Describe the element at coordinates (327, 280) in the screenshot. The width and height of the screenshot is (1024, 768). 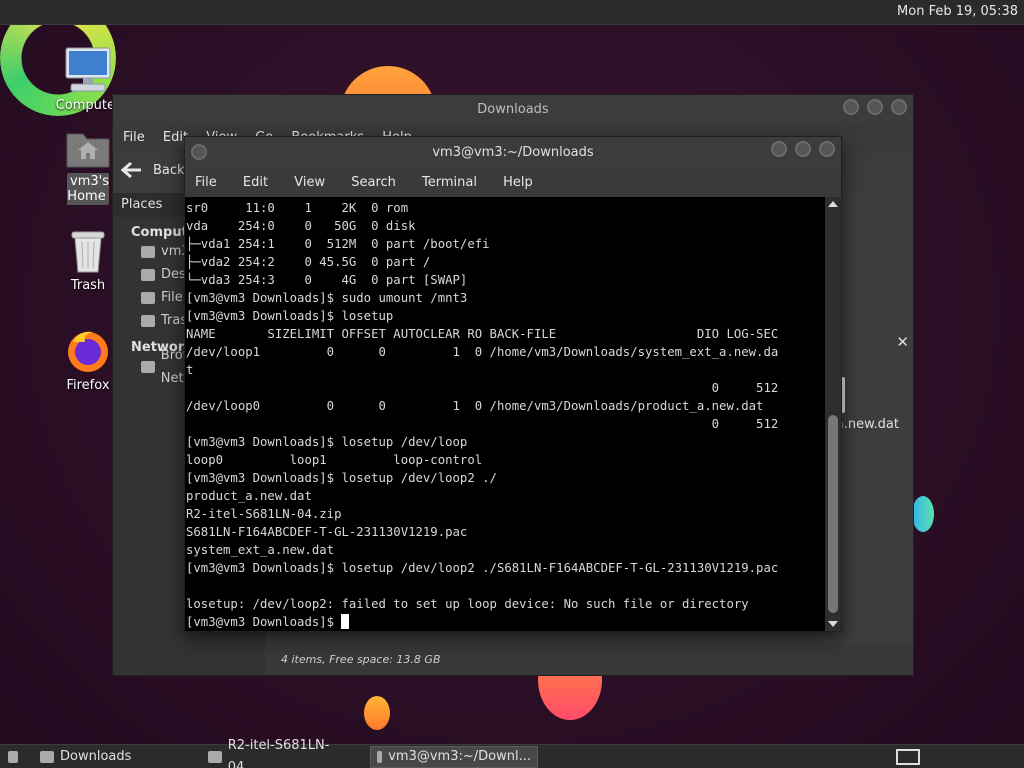
I see `terminal-line: └─vda3 254:3 0 4G 0 part [SWAP]` at that location.